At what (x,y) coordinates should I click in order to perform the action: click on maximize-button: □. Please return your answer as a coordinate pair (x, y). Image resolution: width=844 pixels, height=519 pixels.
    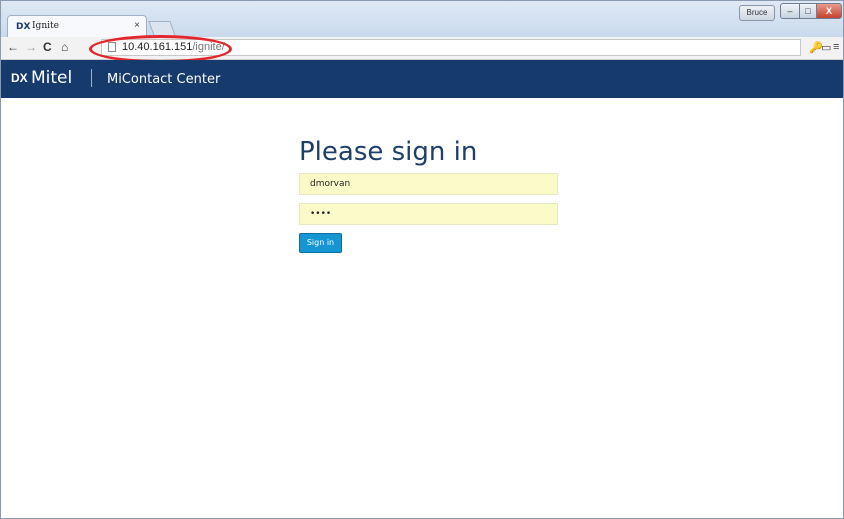
    Looking at the image, I should click on (808, 11).